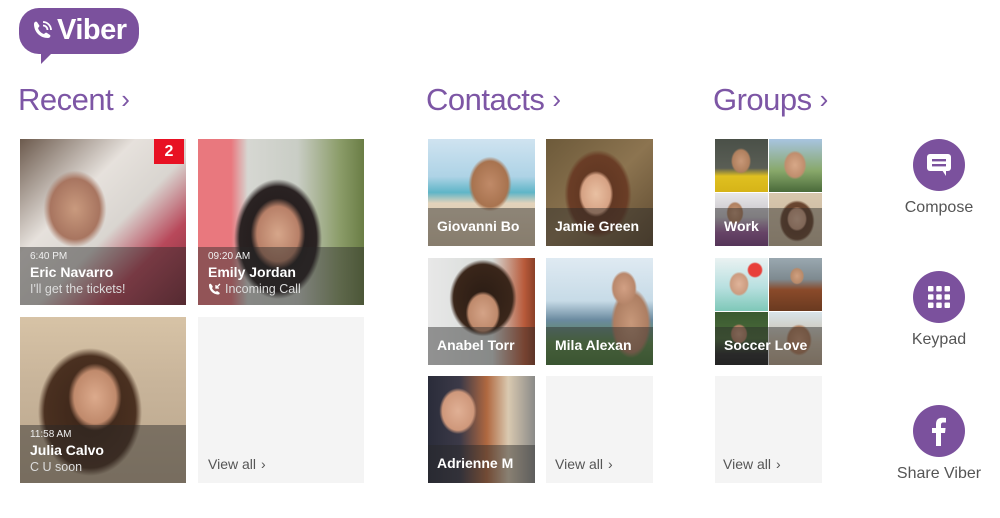  Describe the element at coordinates (768, 429) in the screenshot. I see `groups-view-all-tile: View all ›` at that location.